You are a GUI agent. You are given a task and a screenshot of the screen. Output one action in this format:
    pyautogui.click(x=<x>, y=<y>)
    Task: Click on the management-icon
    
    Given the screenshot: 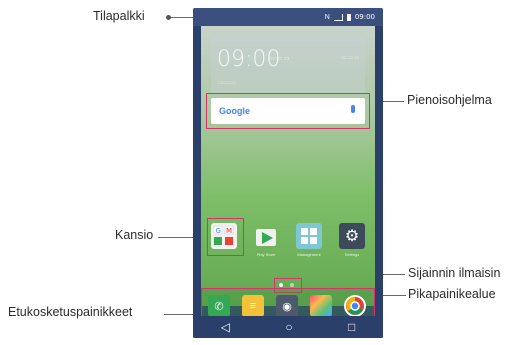 What is the action you would take?
    pyautogui.click(x=309, y=236)
    